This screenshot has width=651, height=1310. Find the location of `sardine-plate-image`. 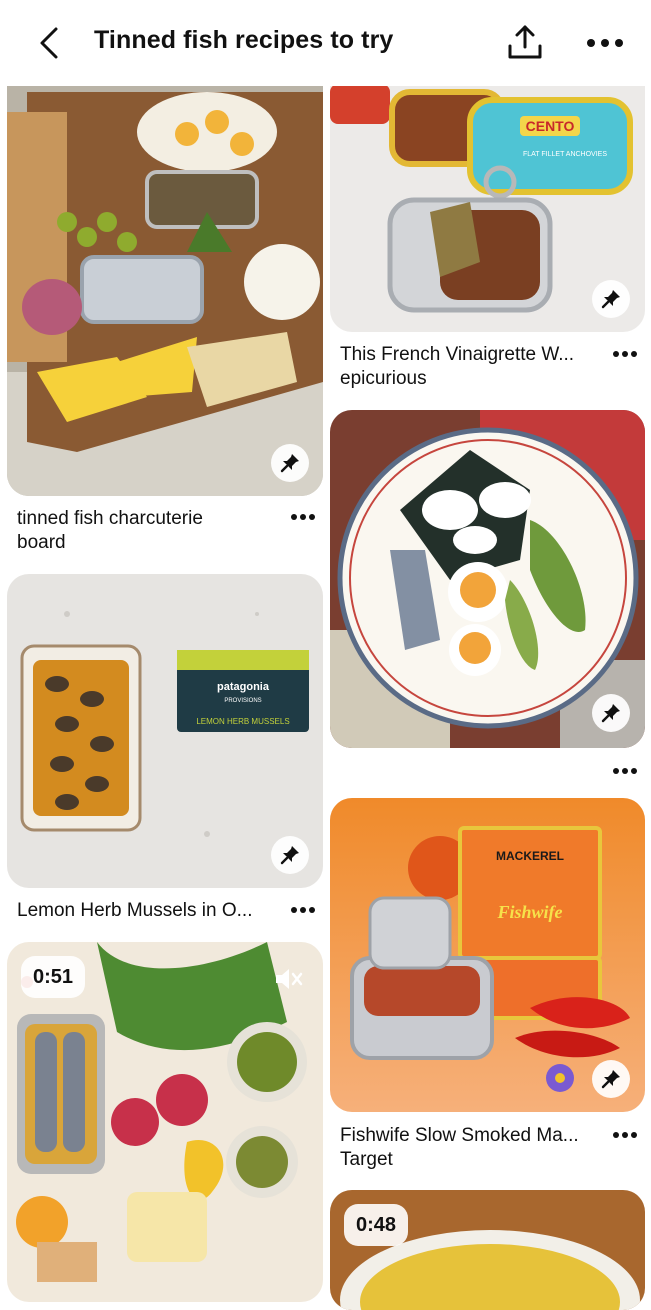

sardine-plate-image is located at coordinates (487, 579).